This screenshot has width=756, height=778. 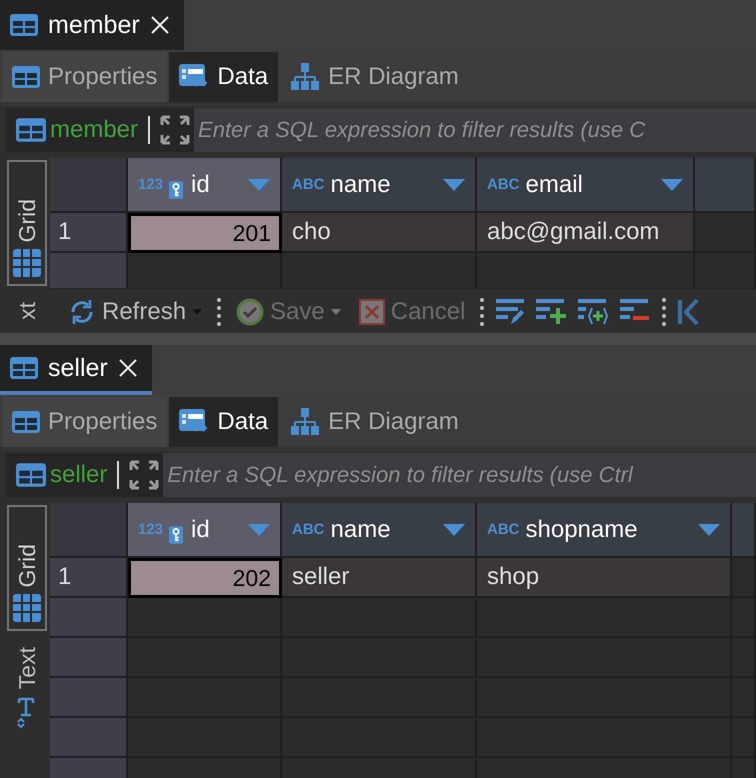 I want to click on table-cell: abc@gmail.com, so click(x=586, y=233).